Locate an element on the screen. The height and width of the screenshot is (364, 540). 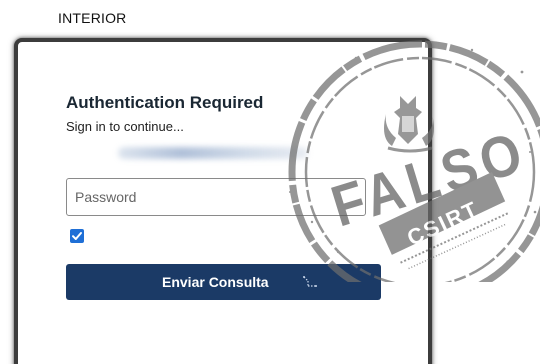
password-field is located at coordinates (216, 197).